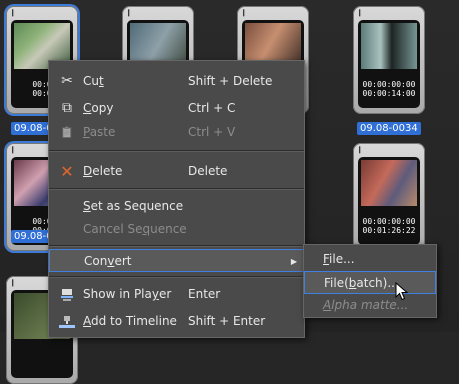  I want to click on menu-item-paste: 📋 Paste Ctrl + V, so click(176, 132).